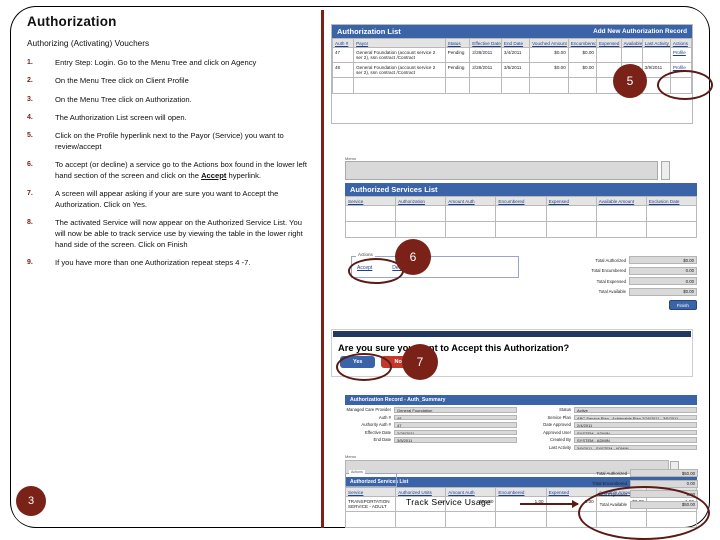  What do you see at coordinates (371, 478) in the screenshot?
I see `detail-actions-box: Actions` at bounding box center [371, 478].